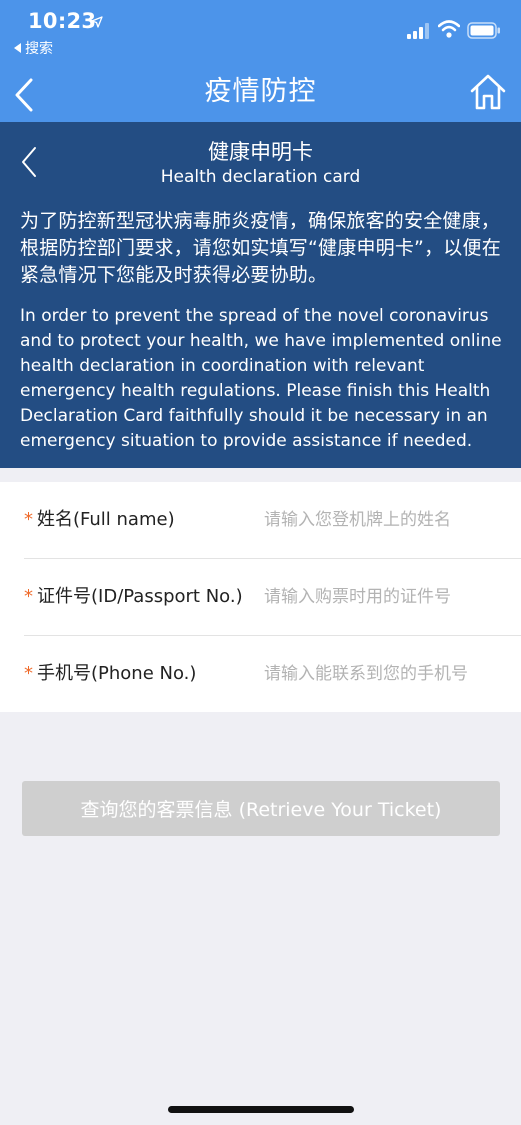 The image size is (521, 1125). I want to click on phone-label-text: 手机号(Phone No.), so click(117, 673).